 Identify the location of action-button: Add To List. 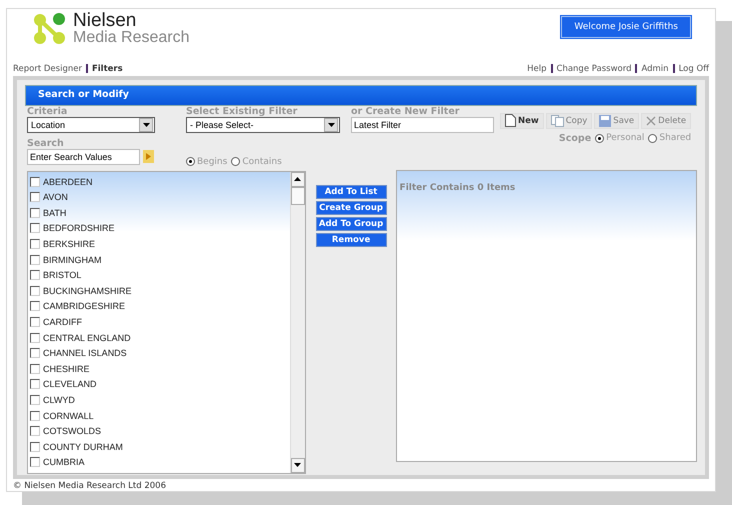
(351, 191).